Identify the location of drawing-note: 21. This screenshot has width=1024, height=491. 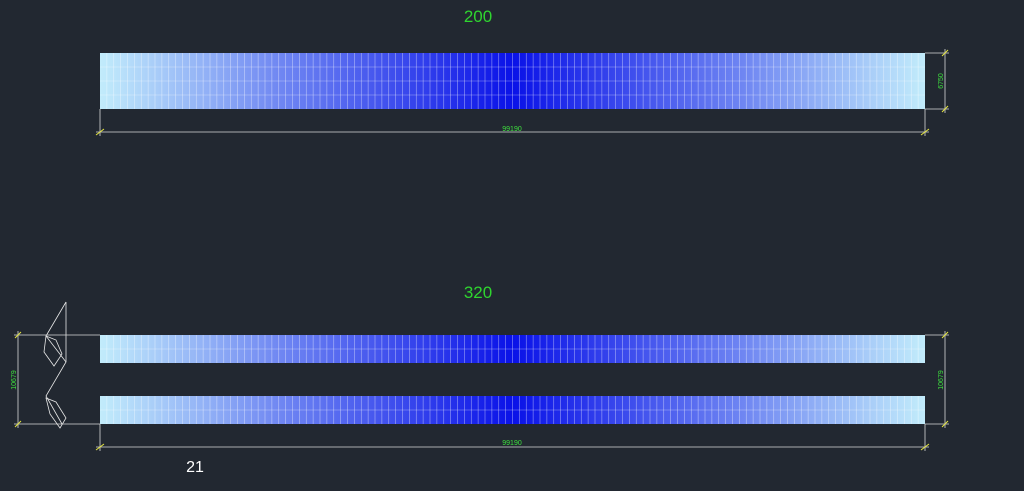
(195, 467).